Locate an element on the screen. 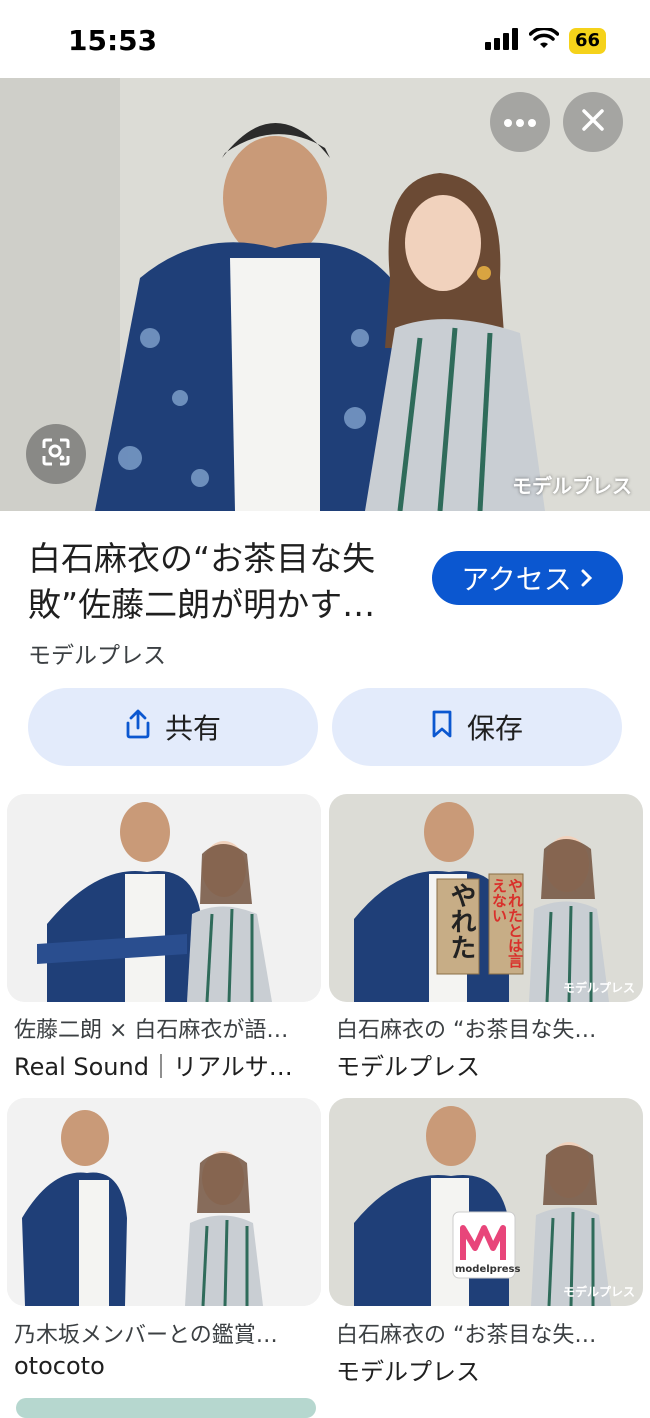 The width and height of the screenshot is (650, 1418). lens-icon is located at coordinates (56, 454).